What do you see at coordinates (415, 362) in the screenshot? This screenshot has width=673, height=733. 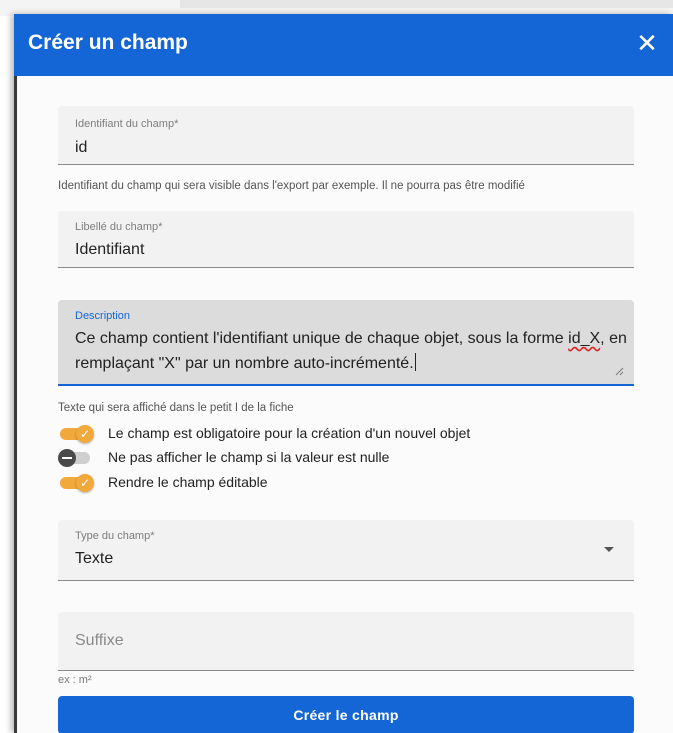 I see `text-cursor` at bounding box center [415, 362].